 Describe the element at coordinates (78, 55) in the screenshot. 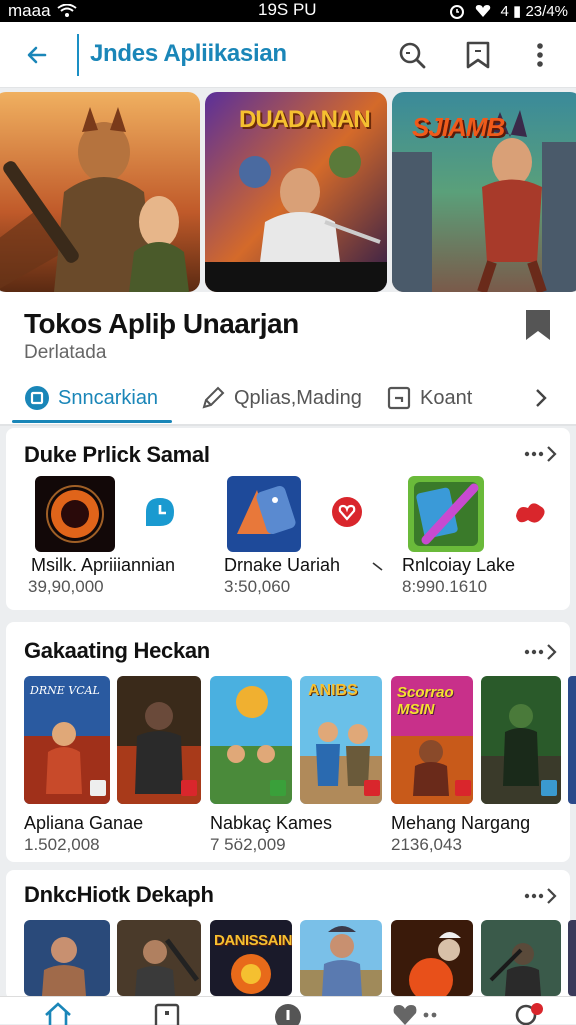

I see `title-divider` at that location.